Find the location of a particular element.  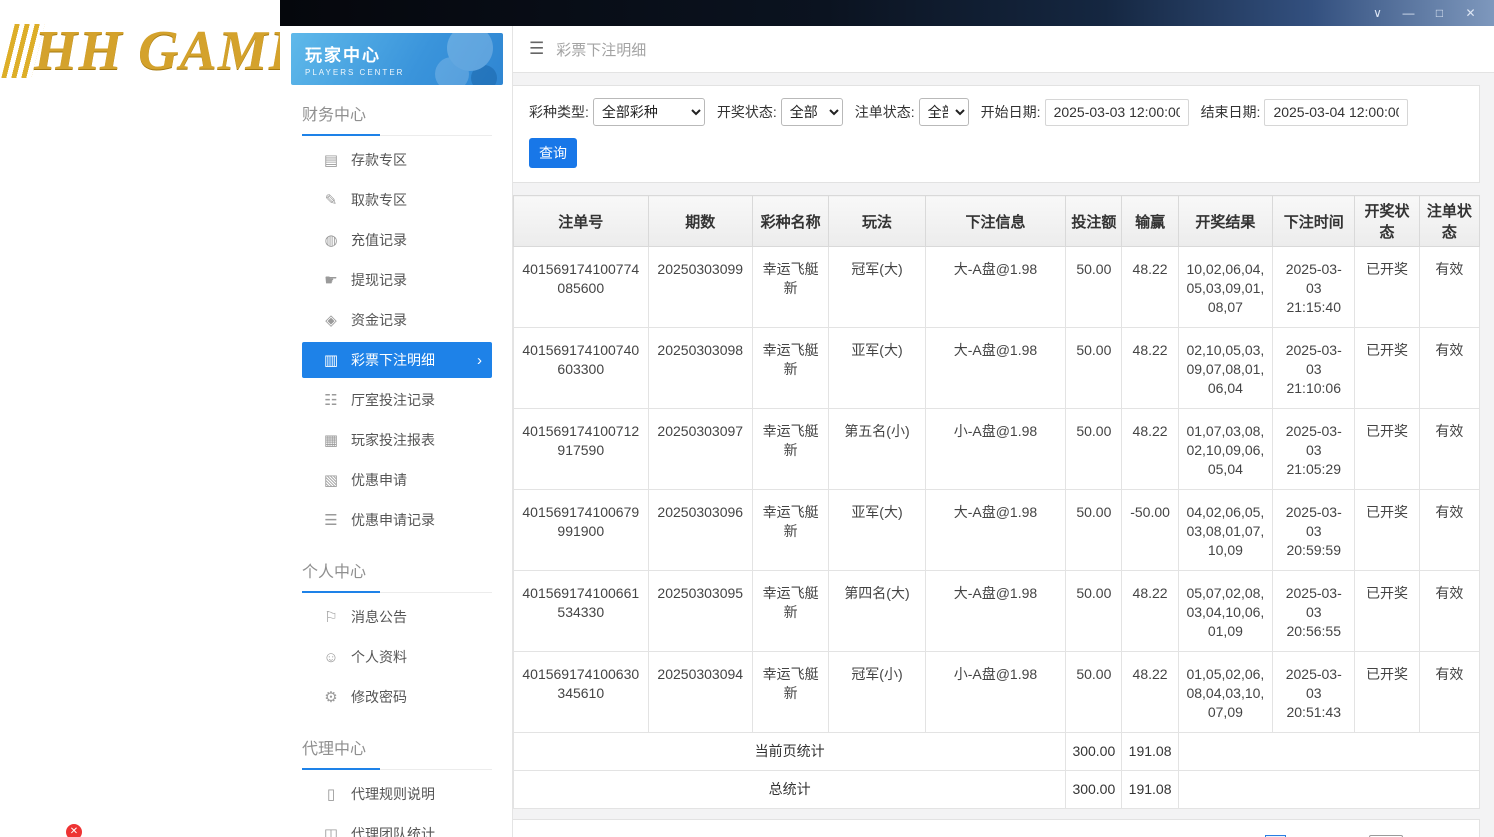

draw-result-cell: 04,02,06,05,03,08,01,07,10,09 is located at coordinates (1225, 530).